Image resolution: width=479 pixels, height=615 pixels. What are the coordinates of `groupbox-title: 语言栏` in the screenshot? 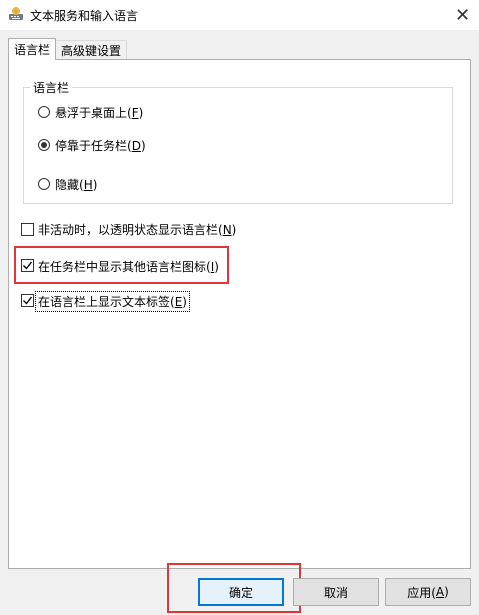 It's located at (51, 87).